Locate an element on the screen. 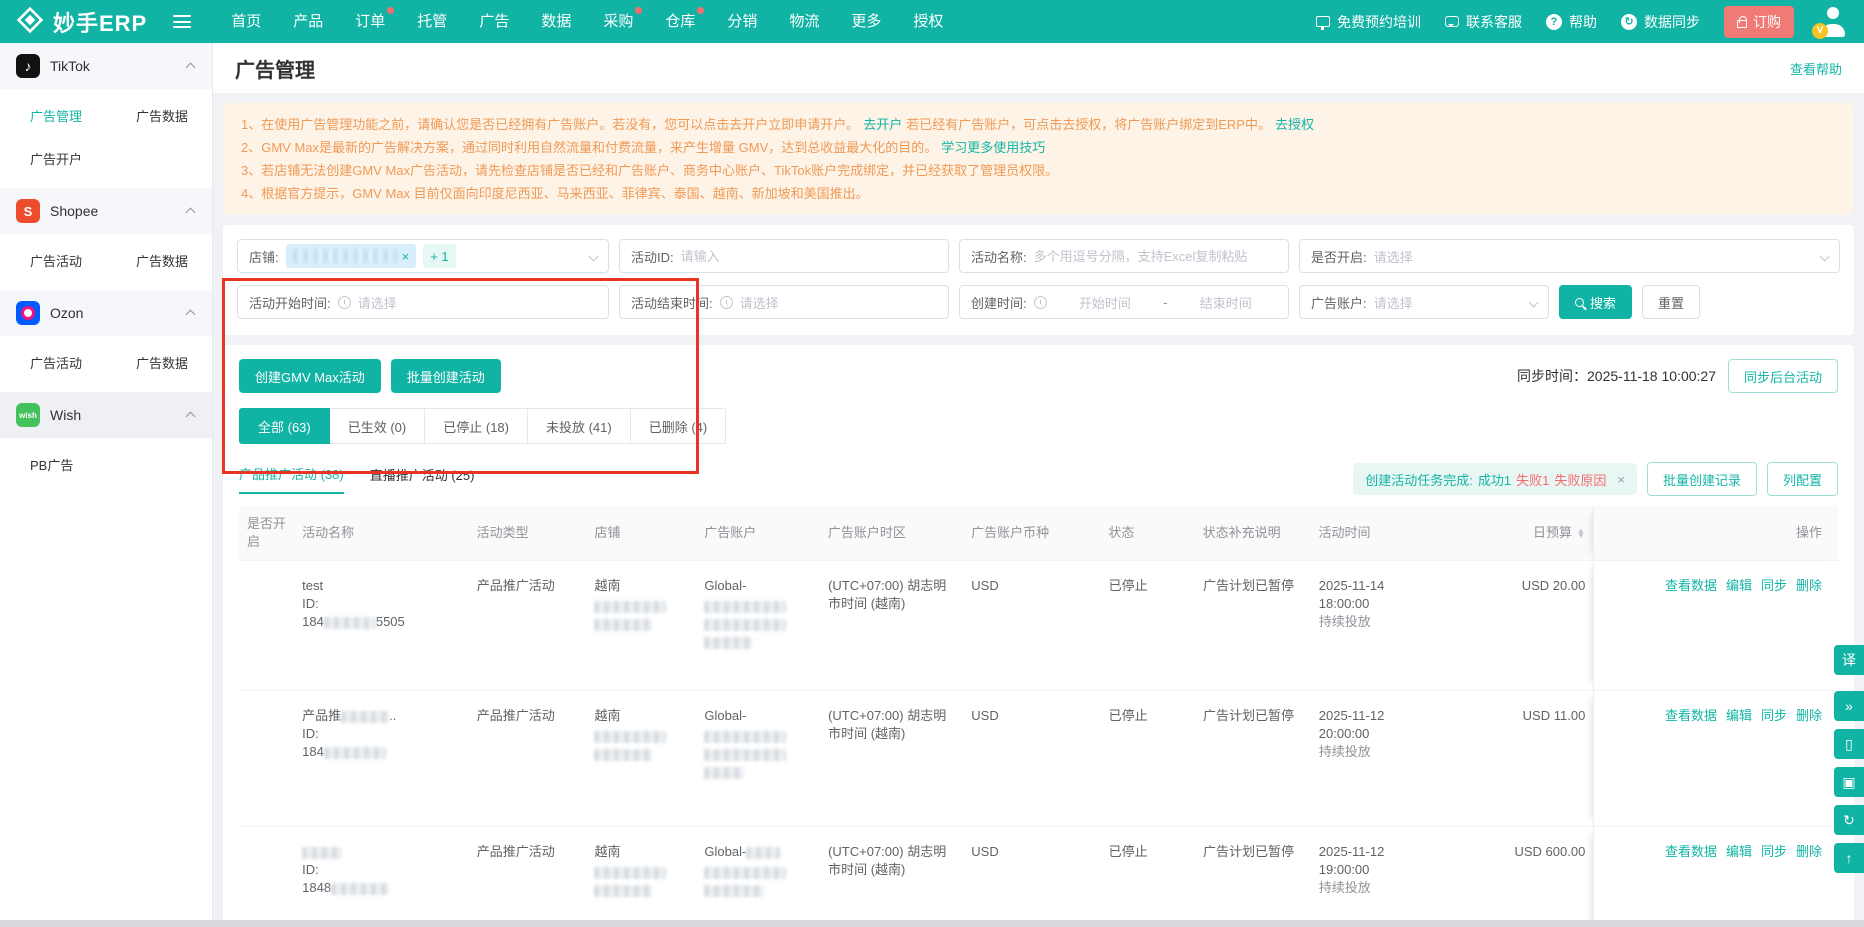 This screenshot has width=1864, height=927. refresh-button: ↻ is located at coordinates (1849, 820).